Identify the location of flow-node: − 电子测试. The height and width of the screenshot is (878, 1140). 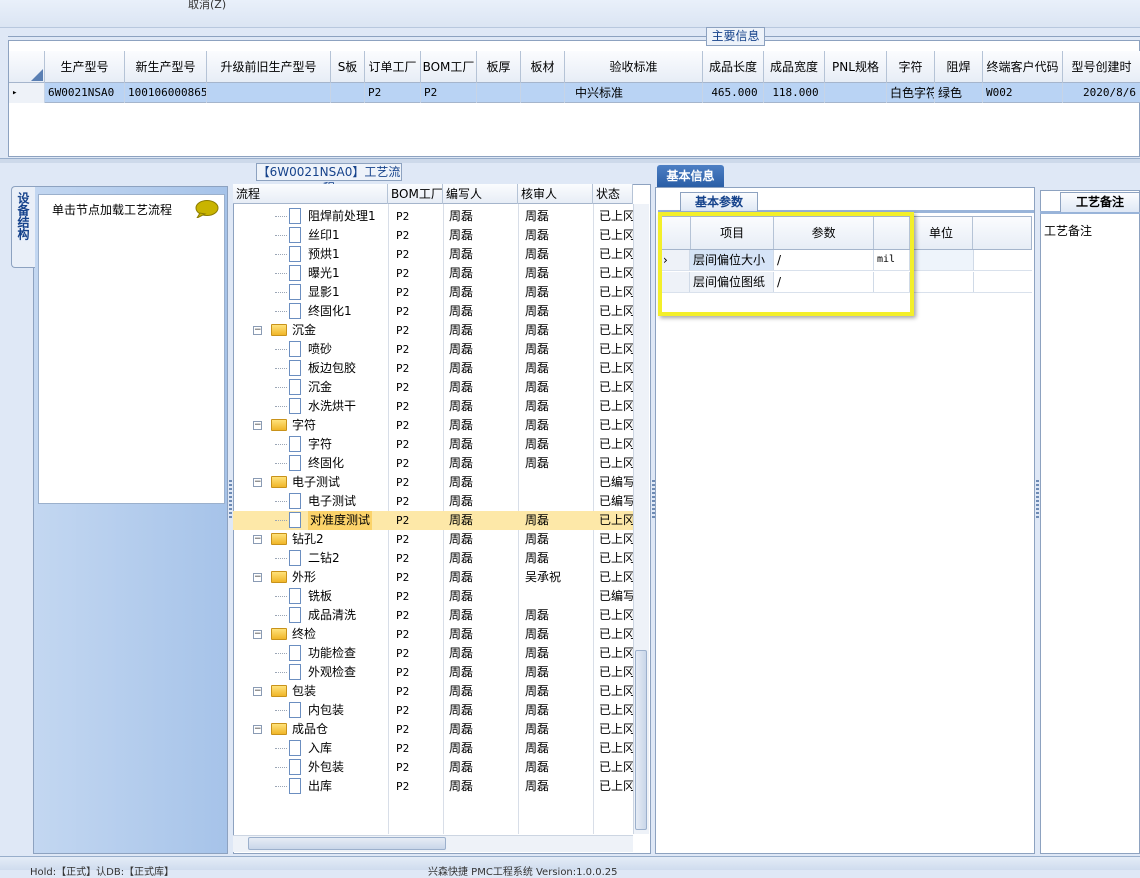
(310, 482).